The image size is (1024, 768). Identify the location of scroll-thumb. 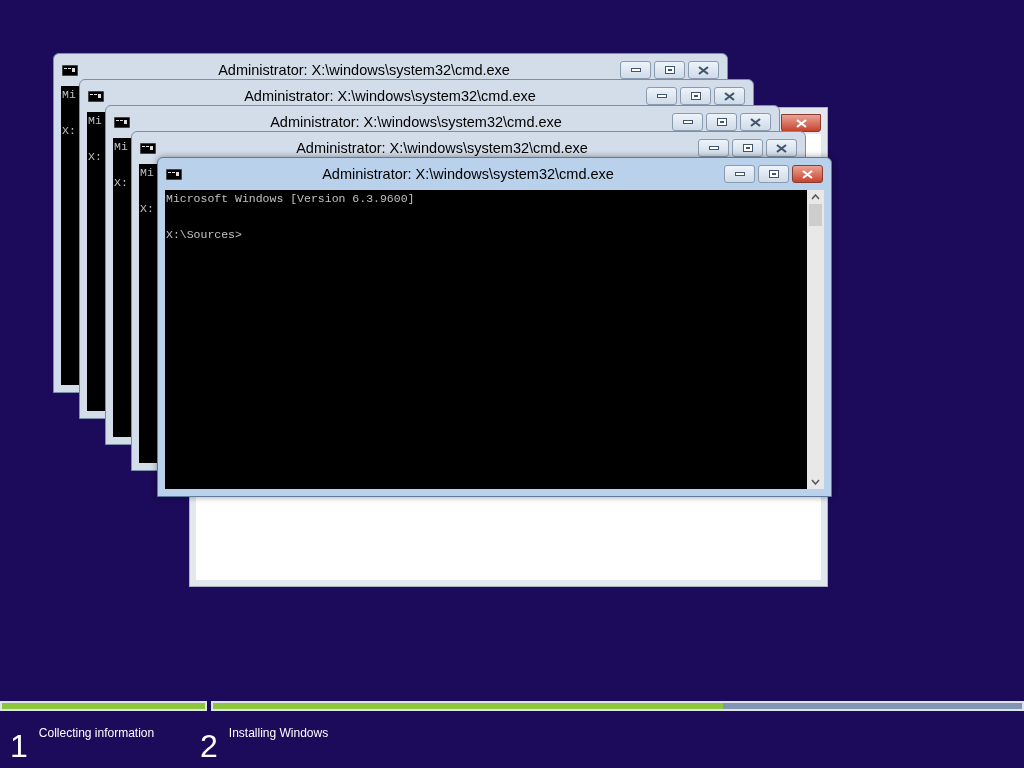
(815, 215).